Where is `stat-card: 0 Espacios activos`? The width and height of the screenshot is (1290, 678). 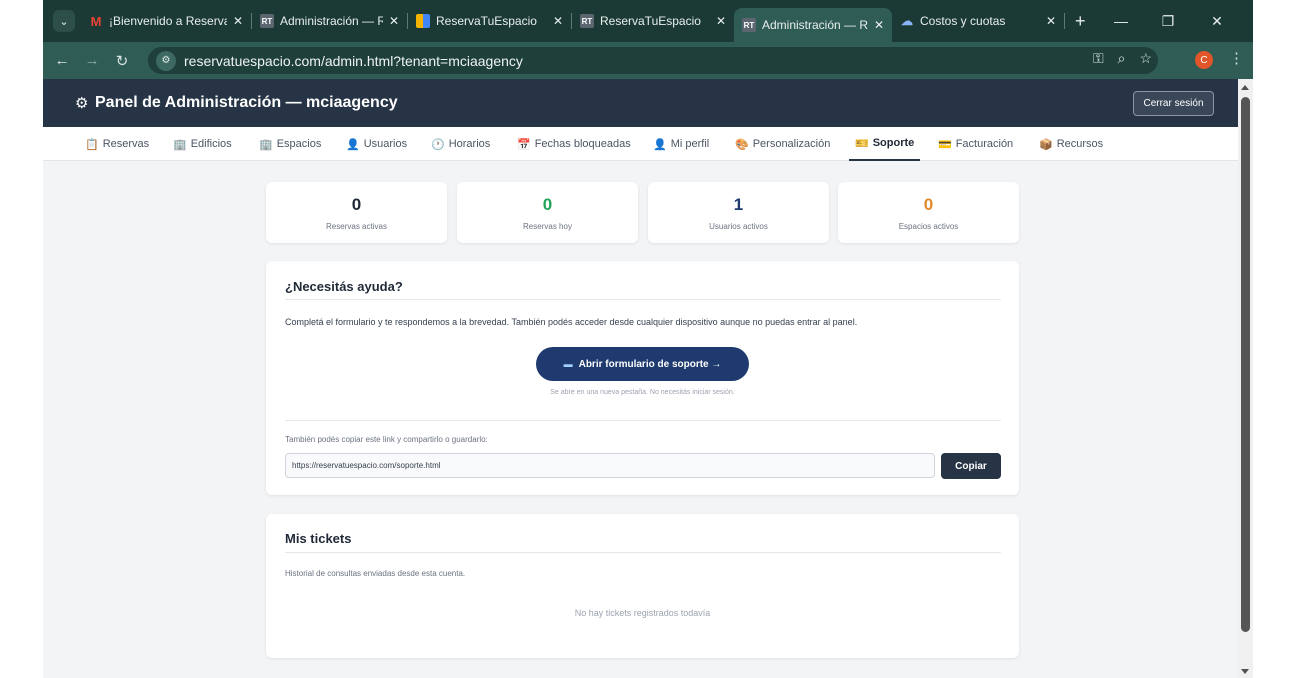 stat-card: 0 Espacios activos is located at coordinates (928, 212).